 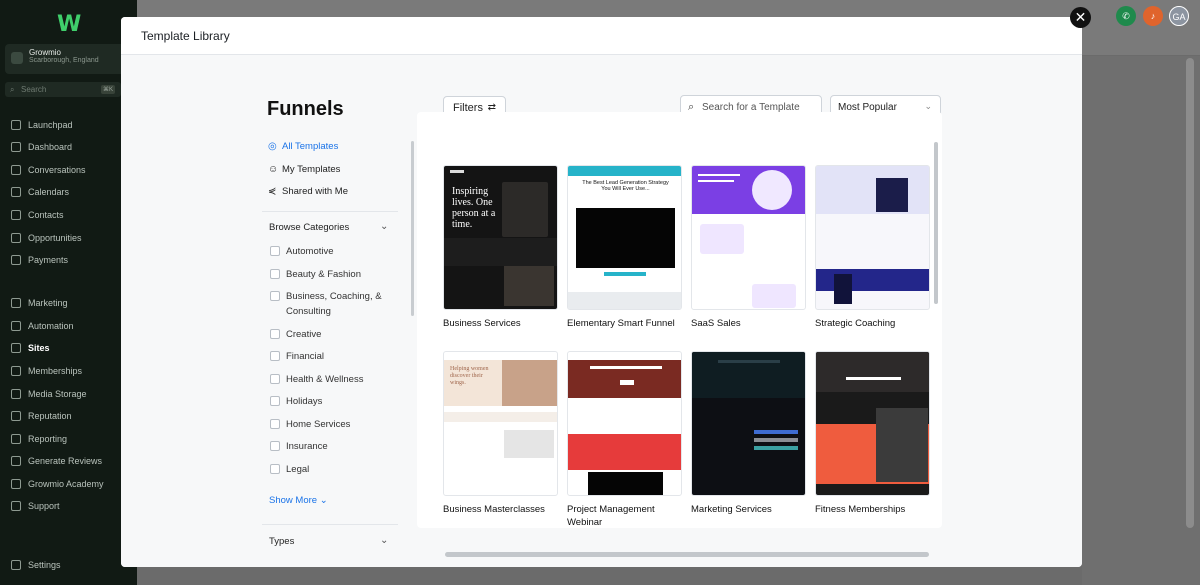 I want to click on link-shared-with-me: ⋞ Shared with Me, so click(x=308, y=191).